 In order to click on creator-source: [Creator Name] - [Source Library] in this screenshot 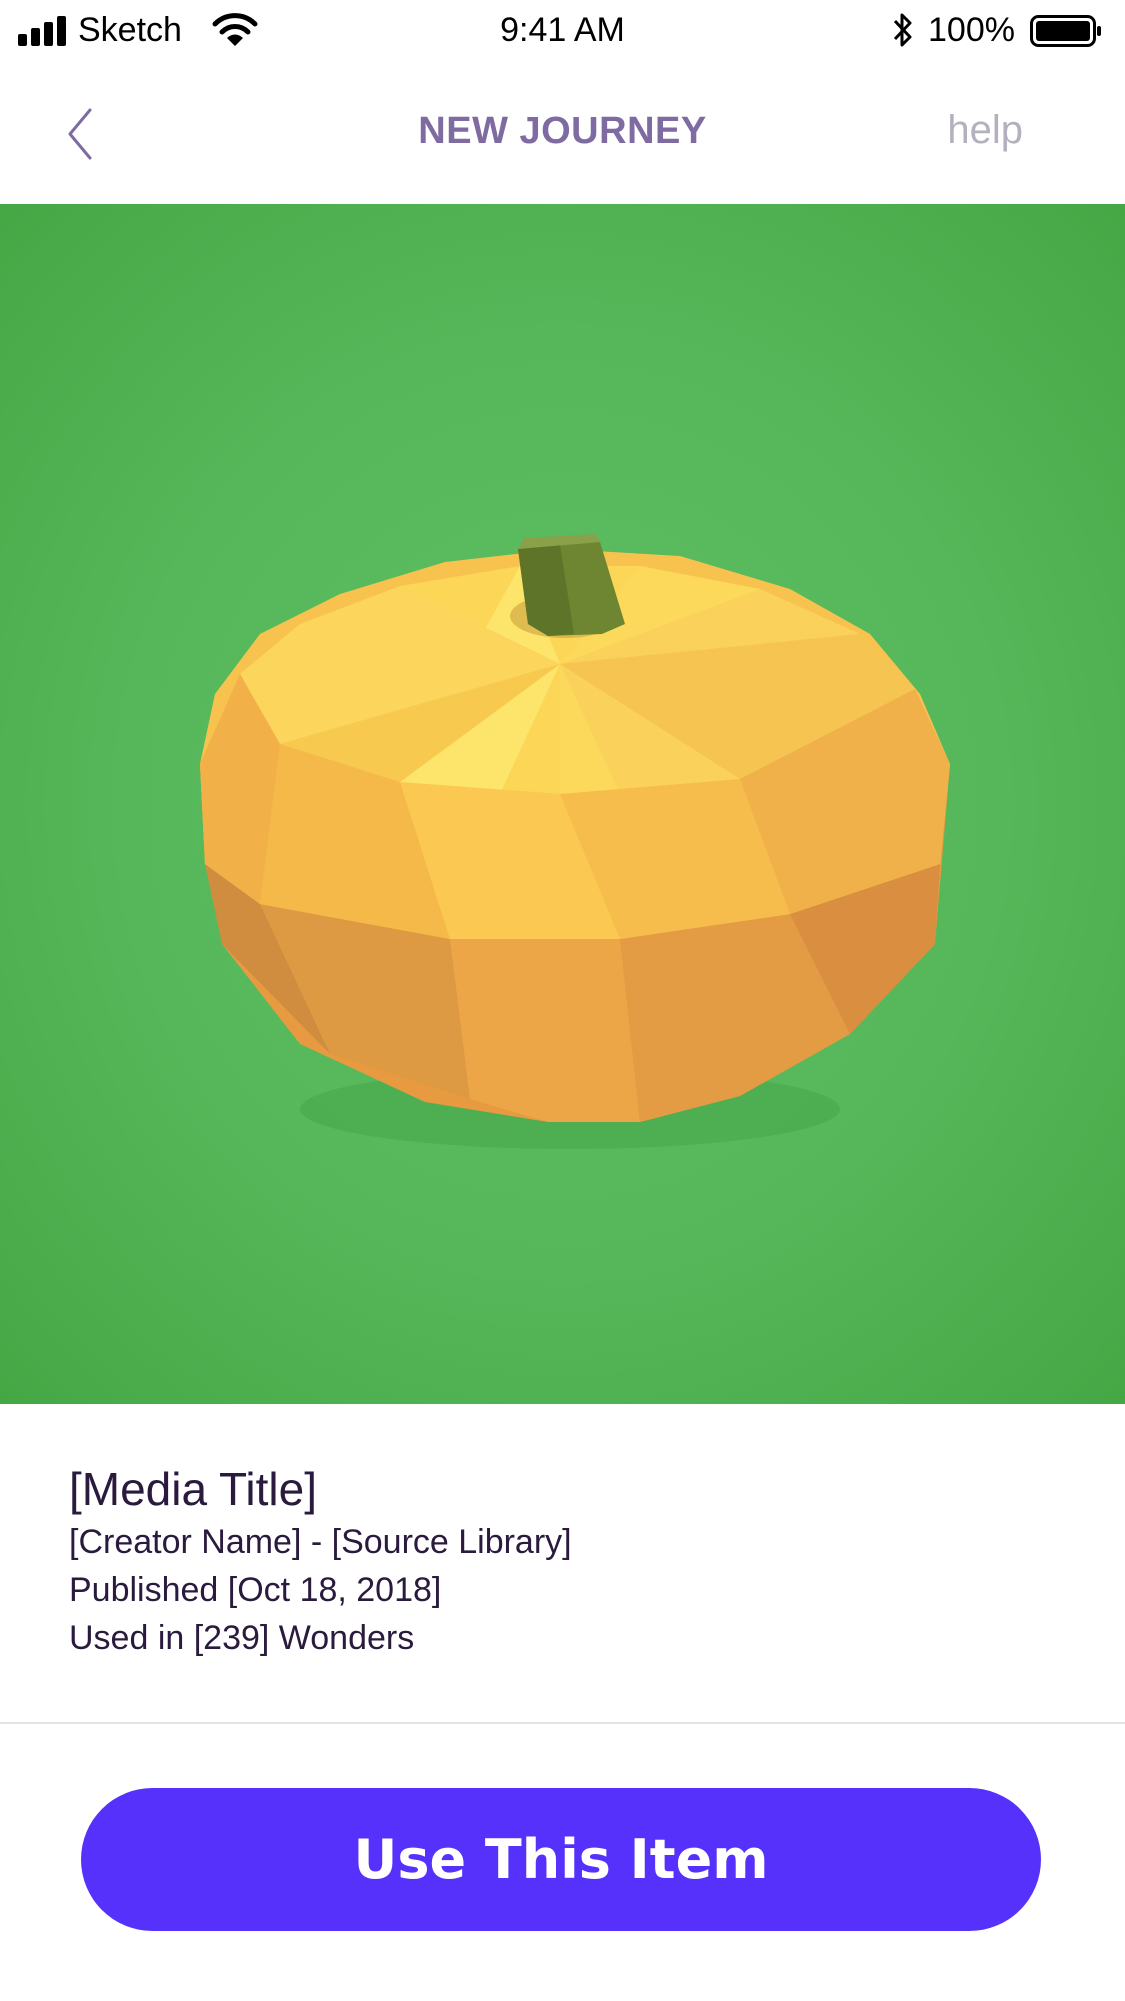, I will do `click(320, 1542)`.